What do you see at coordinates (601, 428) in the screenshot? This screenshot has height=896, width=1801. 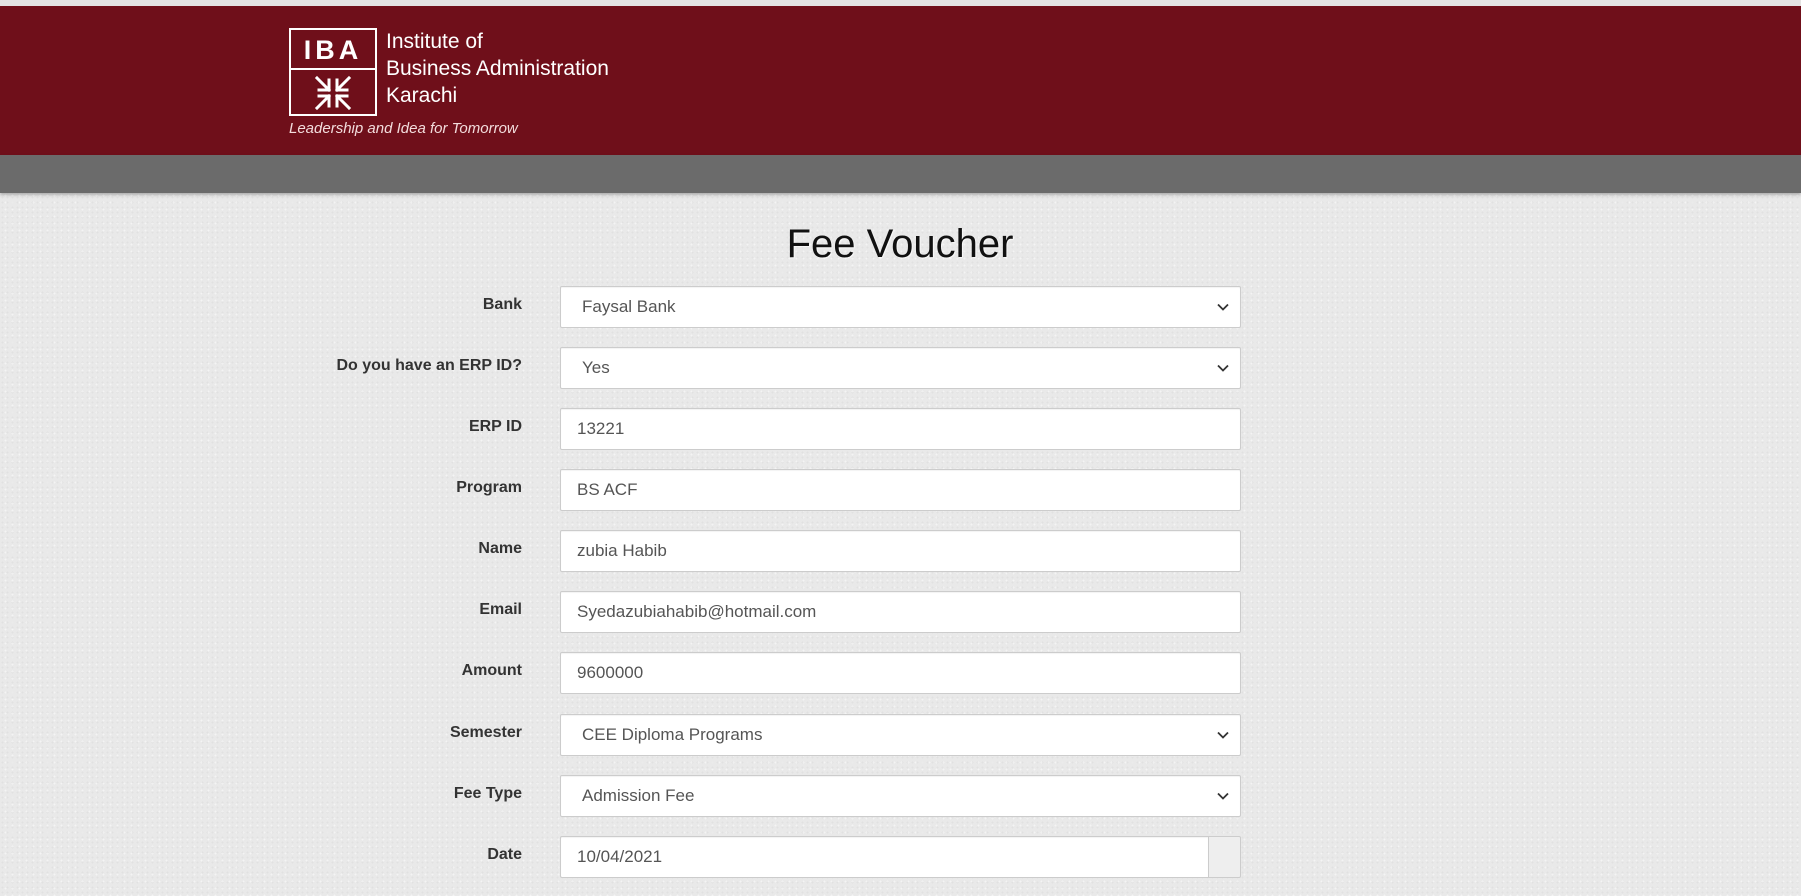 I see `erp-id-value: 13221` at bounding box center [601, 428].